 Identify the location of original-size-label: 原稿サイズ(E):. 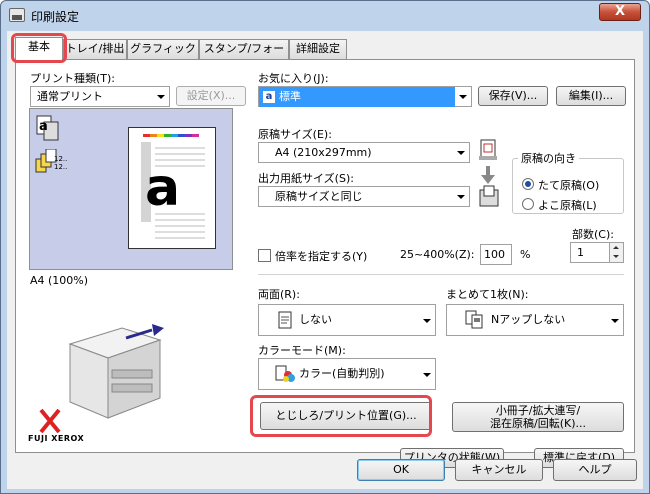
(295, 134).